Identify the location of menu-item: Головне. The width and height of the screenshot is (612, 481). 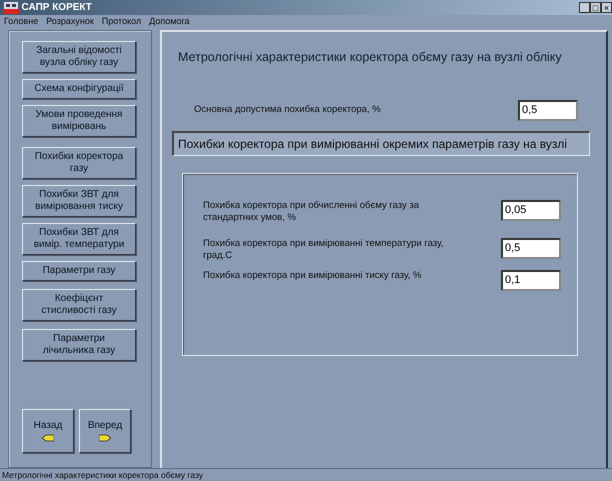
(21, 21).